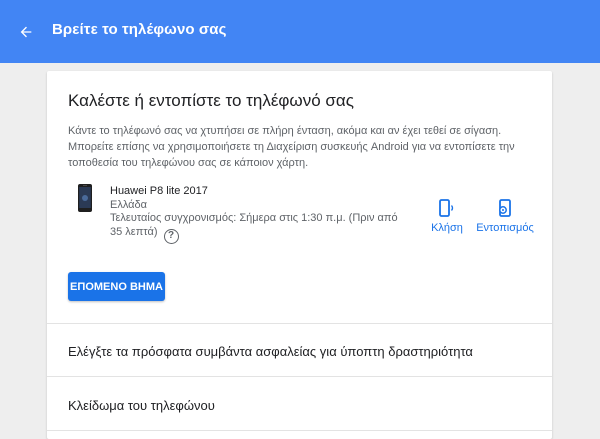  Describe the element at coordinates (505, 208) in the screenshot. I see `locate-phone-icon` at that location.